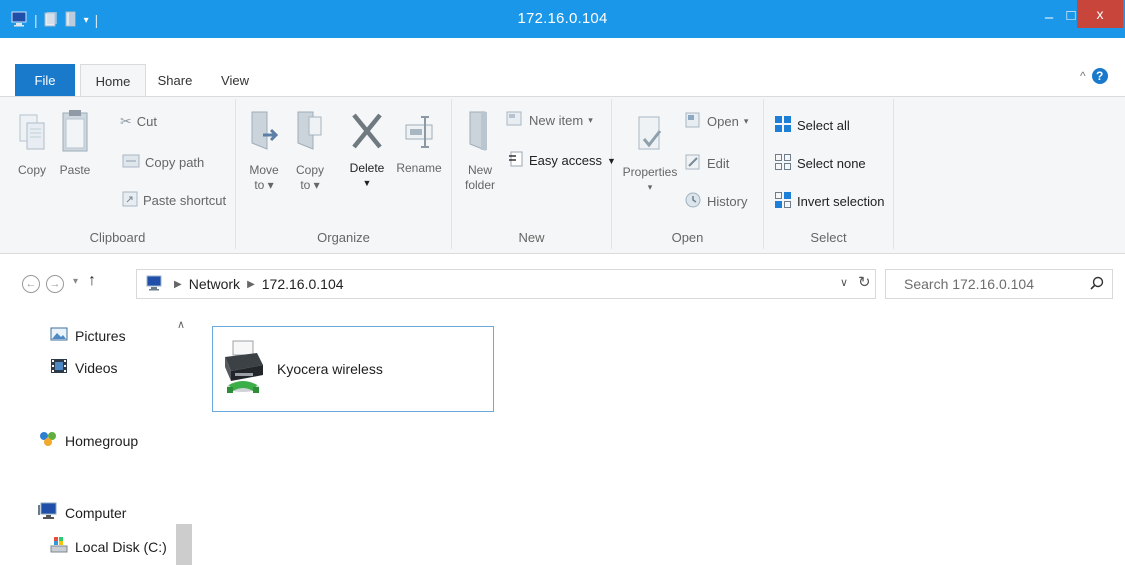  I want to click on tab-file: File, so click(45, 80).